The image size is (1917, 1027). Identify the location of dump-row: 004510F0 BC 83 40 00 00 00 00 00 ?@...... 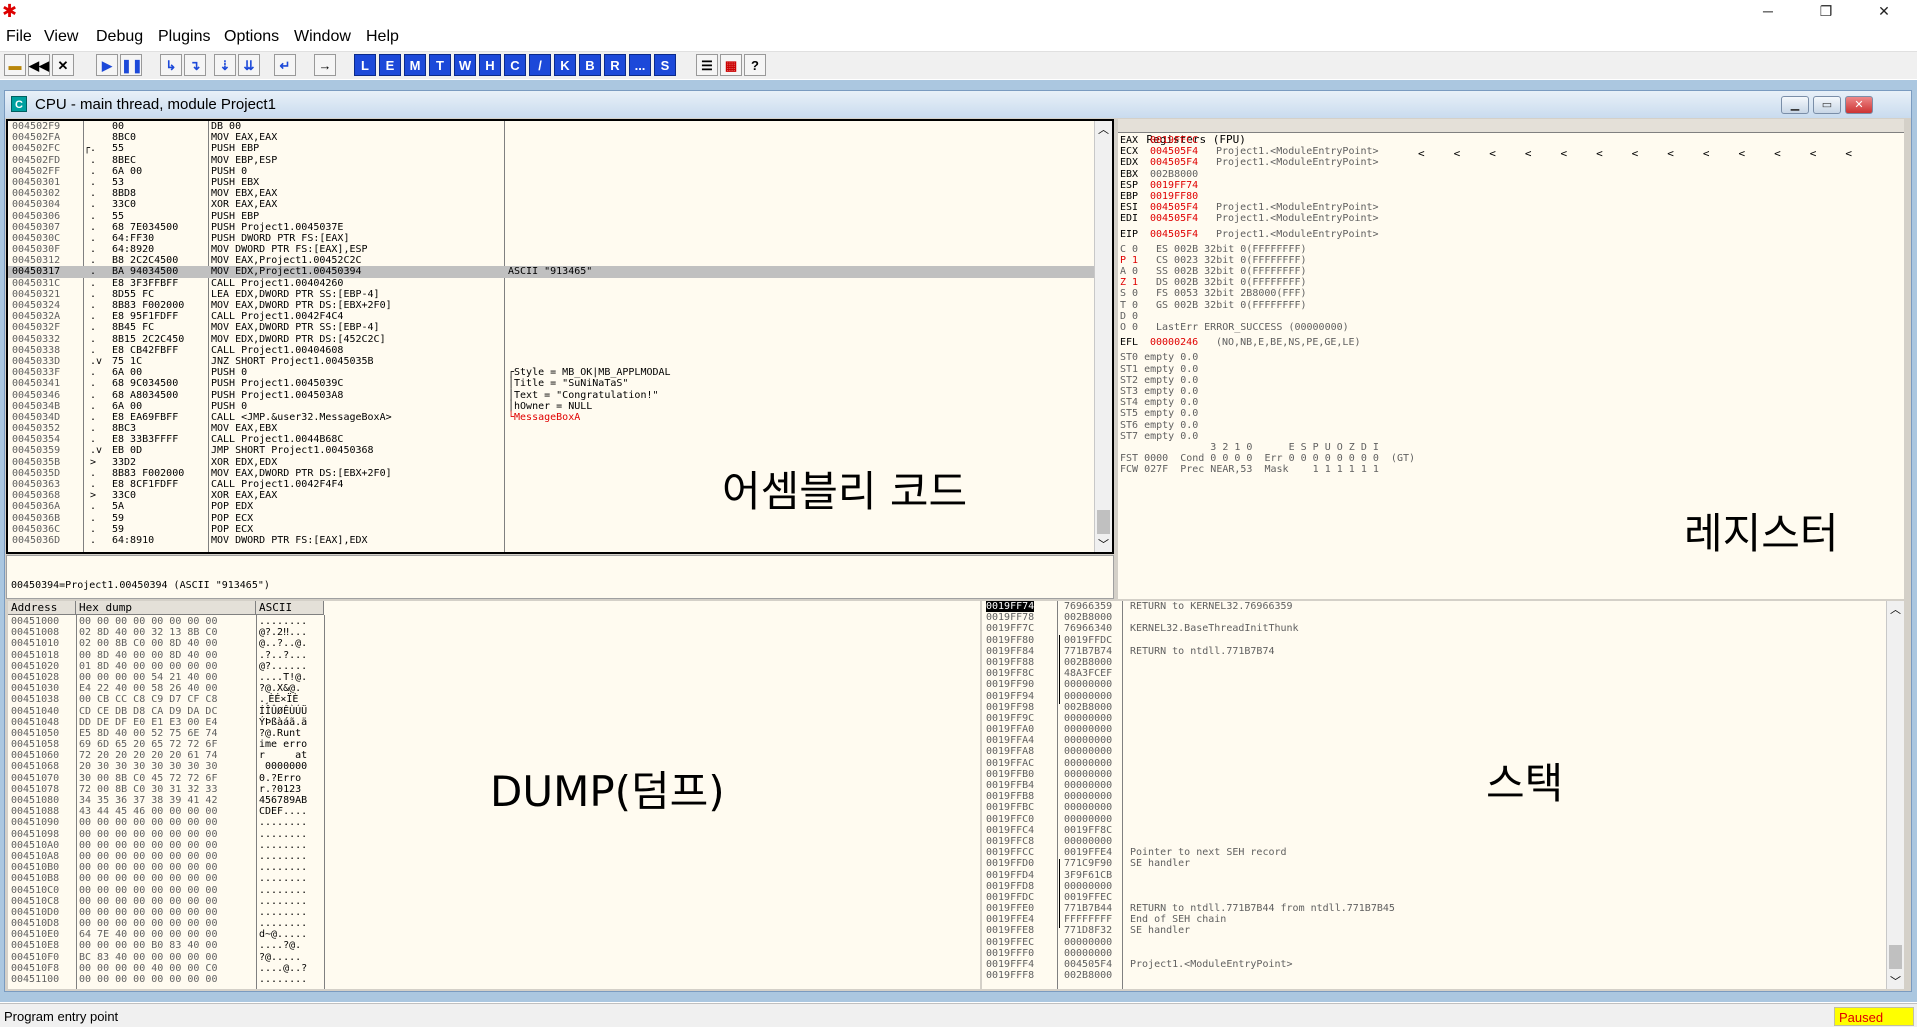
(166, 957).